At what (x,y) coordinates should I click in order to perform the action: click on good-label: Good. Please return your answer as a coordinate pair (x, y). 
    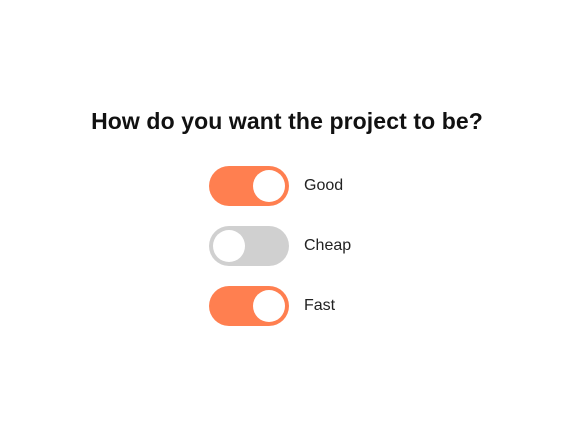
    Looking at the image, I should click on (324, 185).